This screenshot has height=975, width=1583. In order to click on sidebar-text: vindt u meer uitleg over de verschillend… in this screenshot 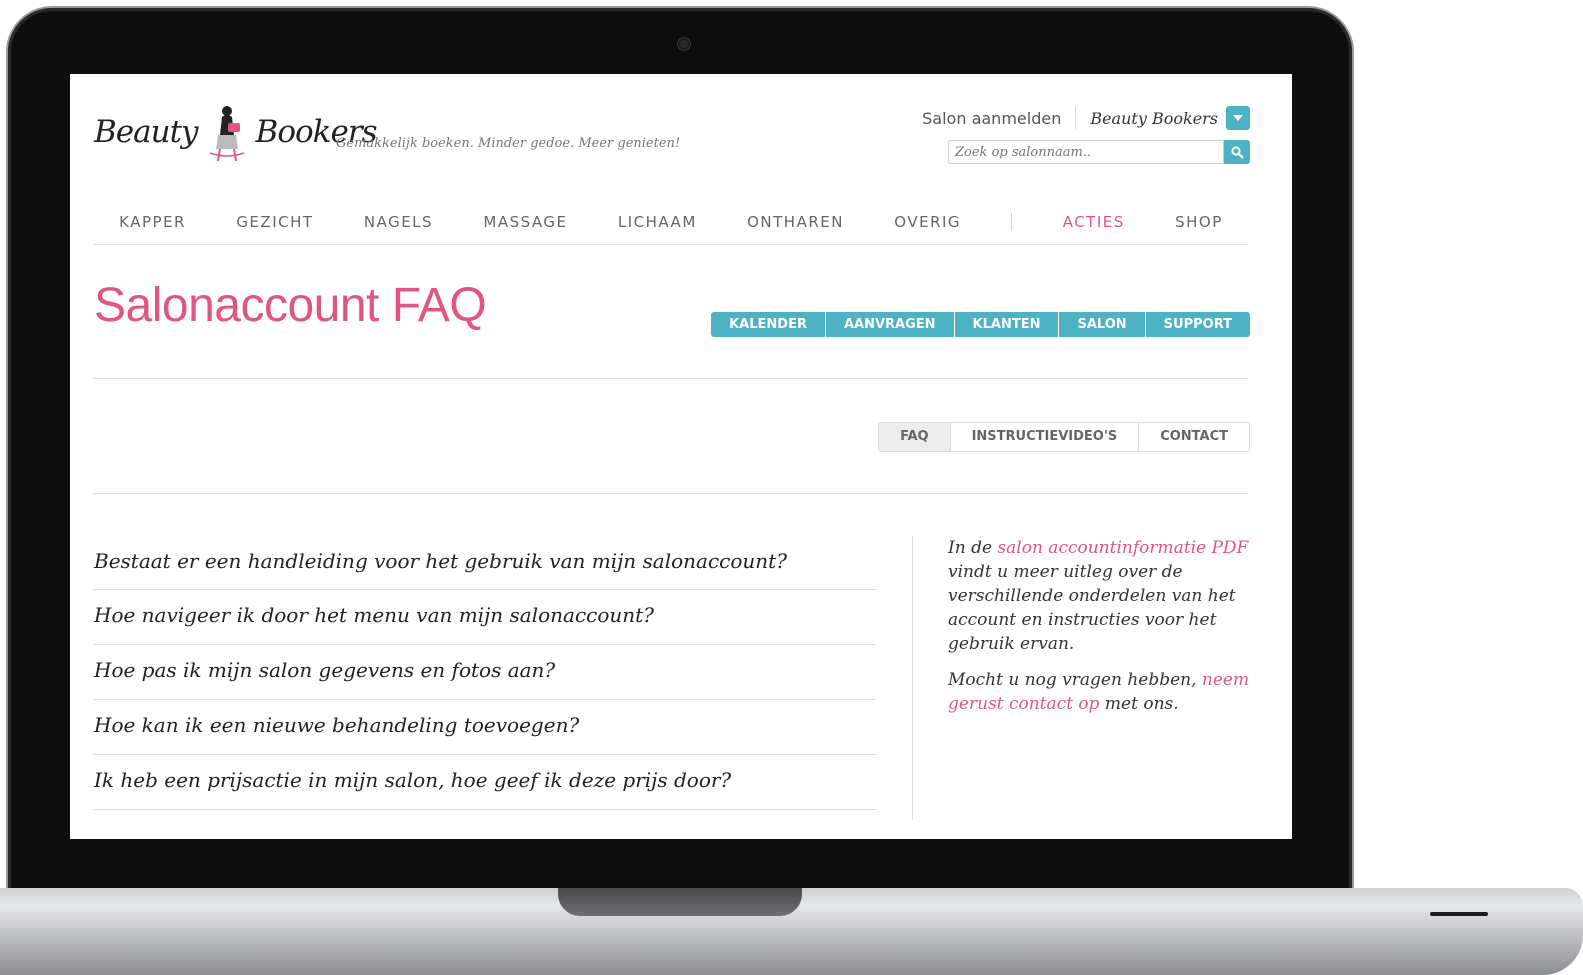, I will do `click(1092, 608)`.